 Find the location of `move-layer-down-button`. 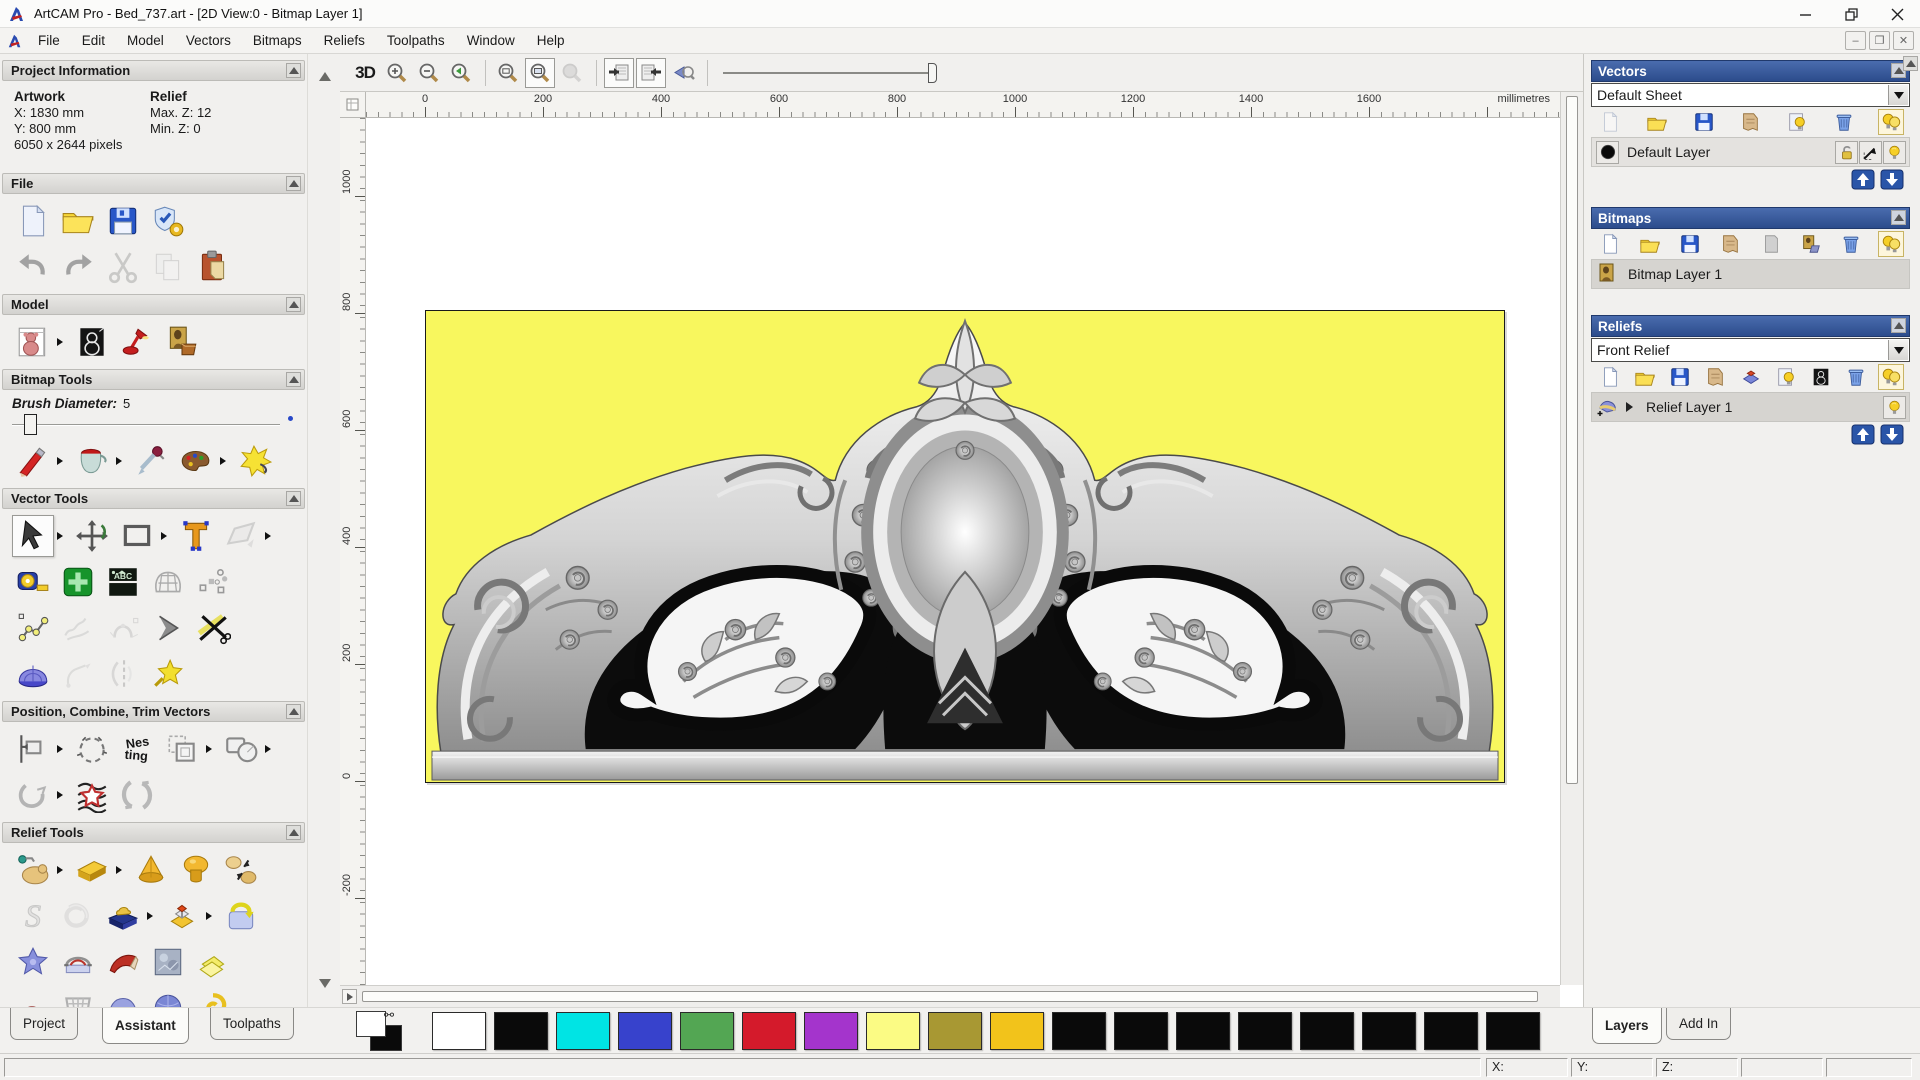

move-layer-down-button is located at coordinates (1892, 434).